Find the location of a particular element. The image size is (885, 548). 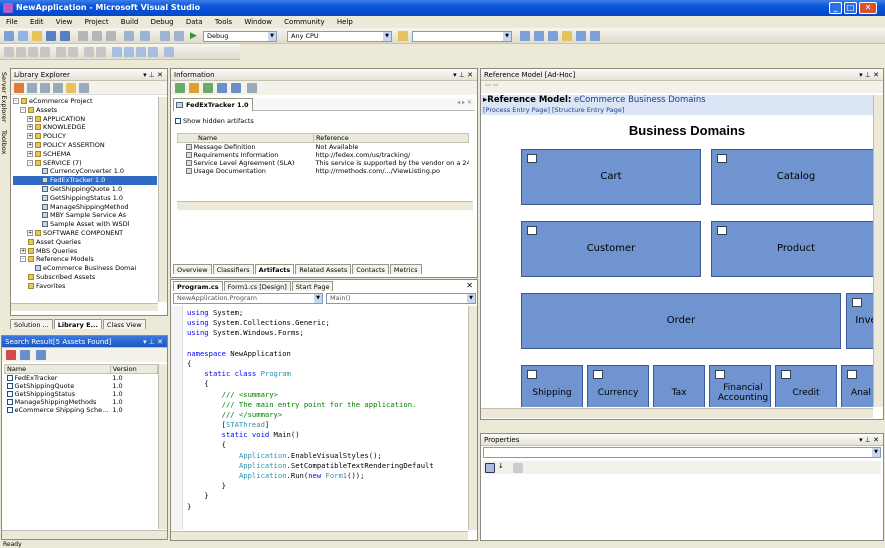

domain-box: Tax is located at coordinates (679, 386).